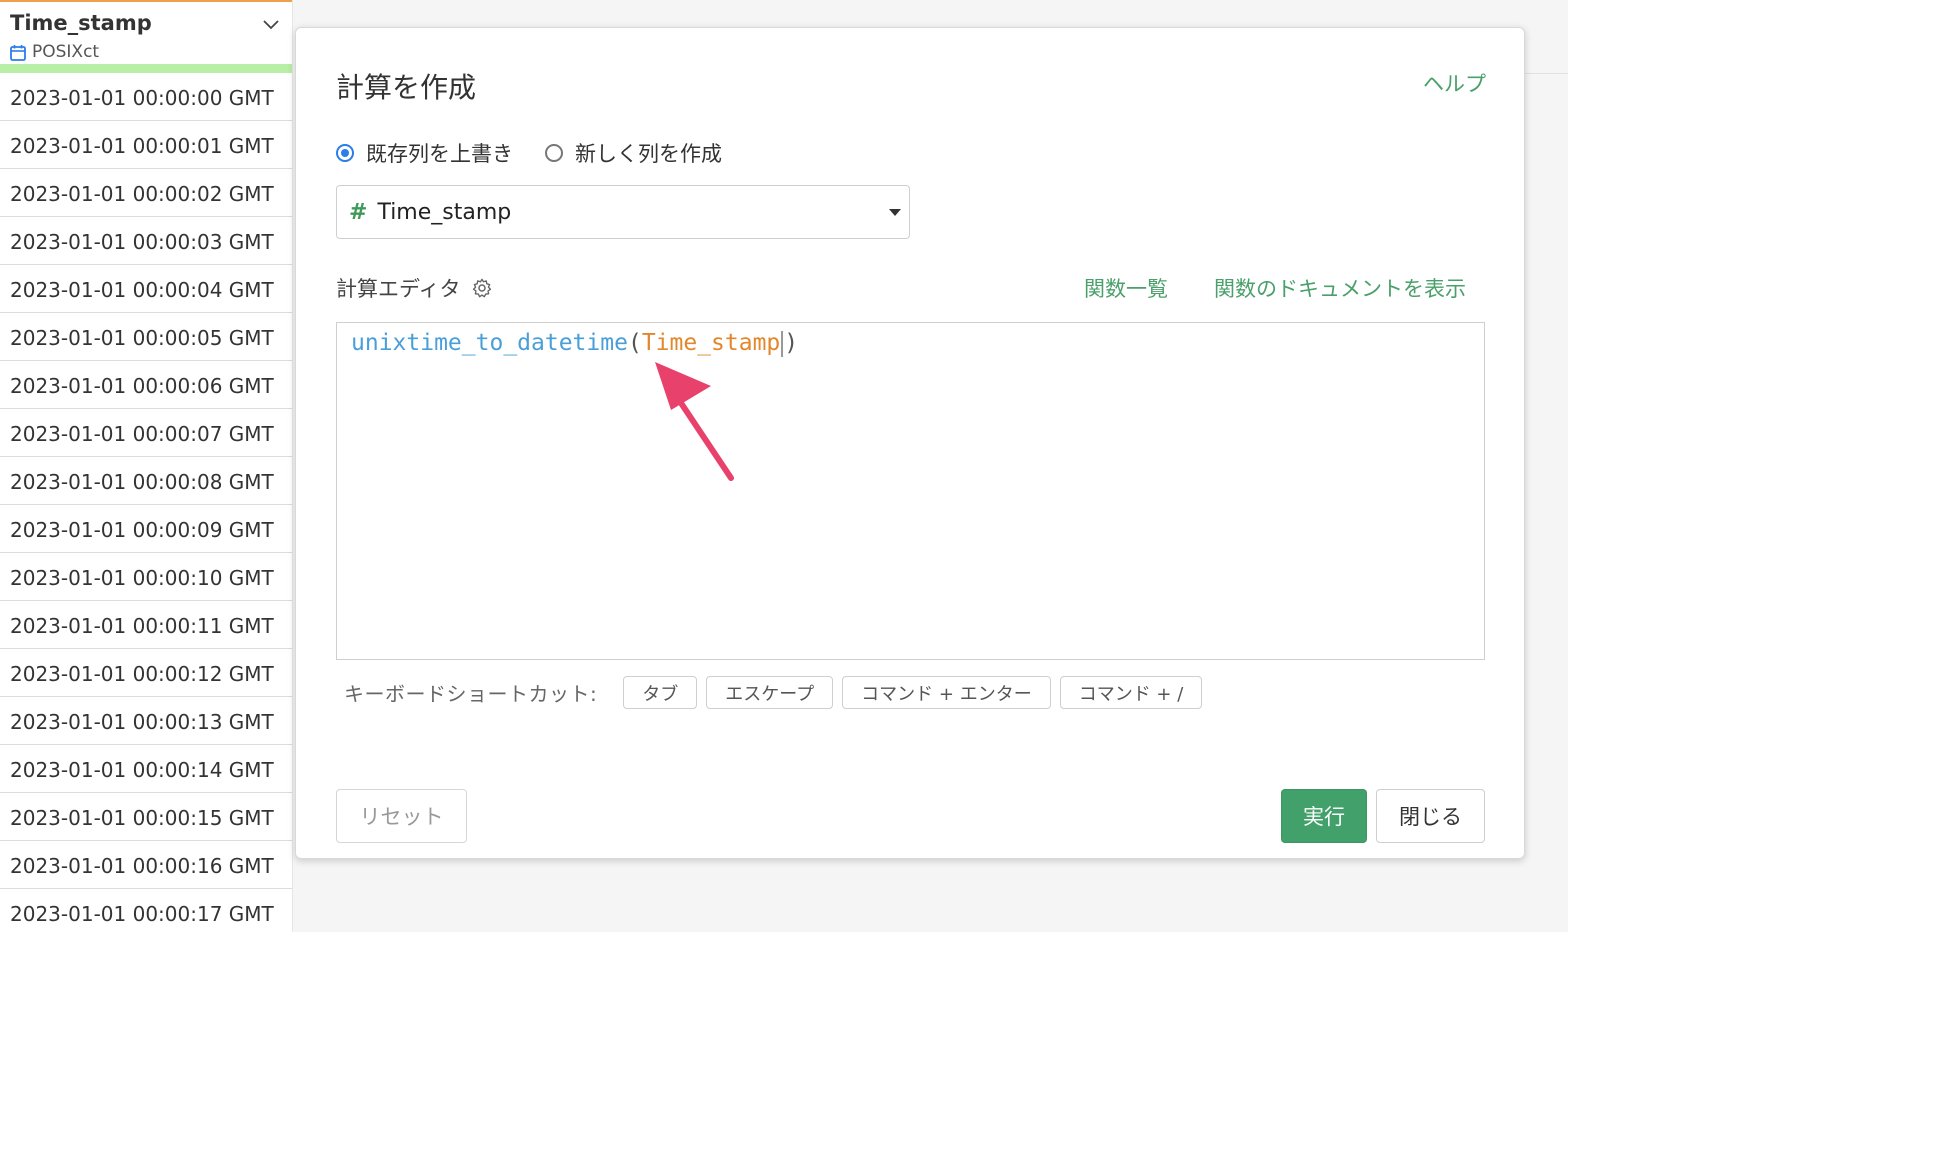  I want to click on radio-new-column-label: 新しく列を作成, so click(648, 154).